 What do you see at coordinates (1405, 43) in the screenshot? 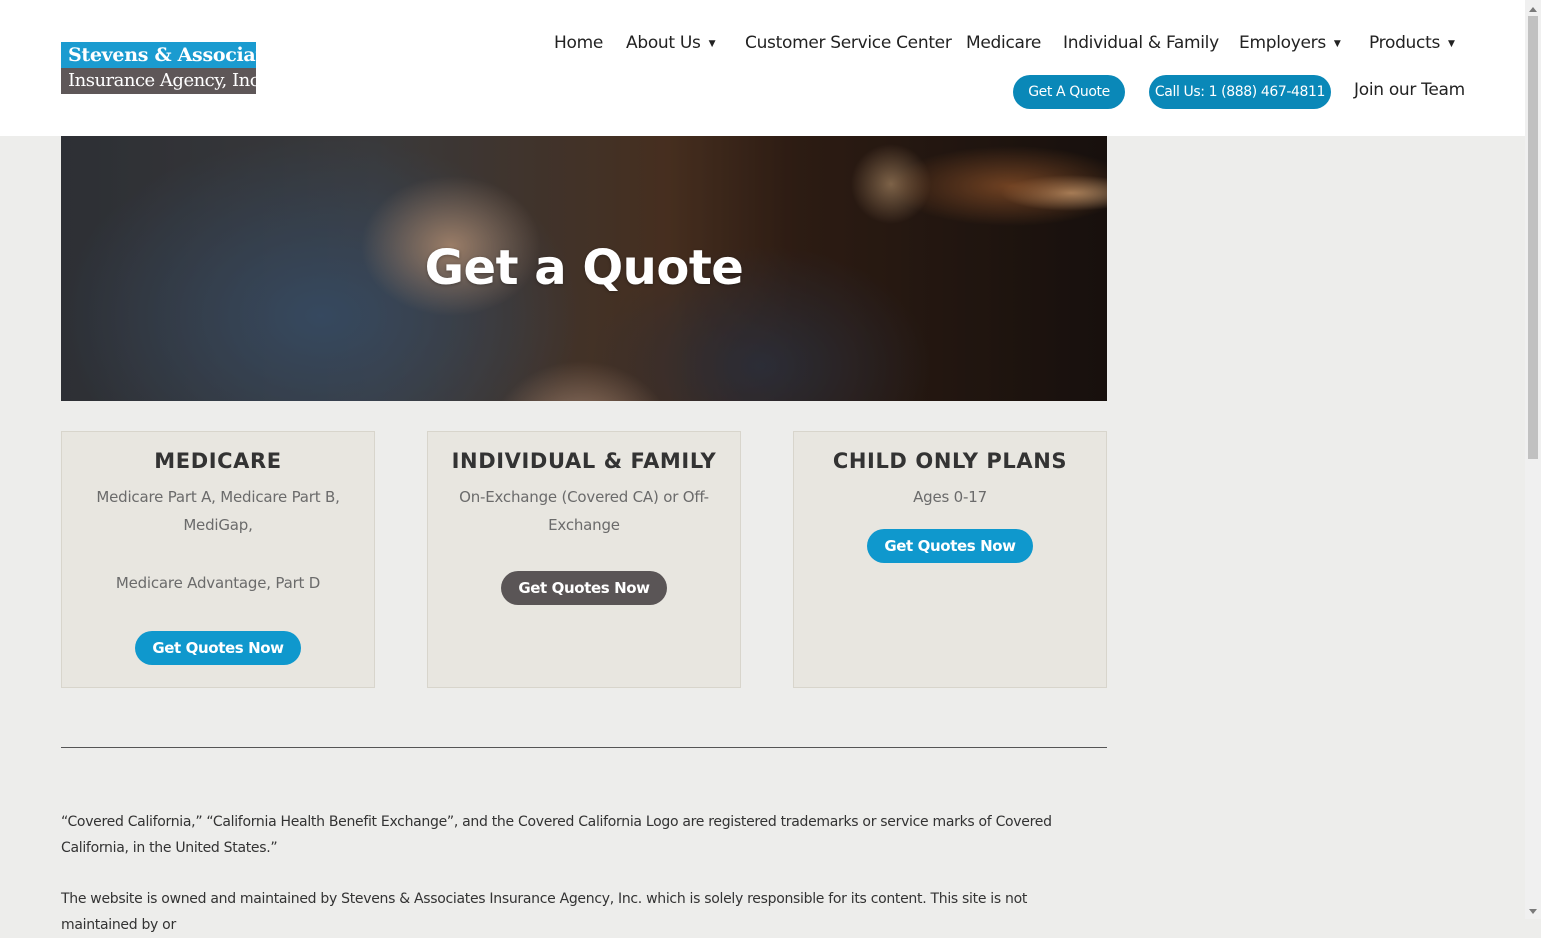
I see `nav-products-label: Products` at bounding box center [1405, 43].